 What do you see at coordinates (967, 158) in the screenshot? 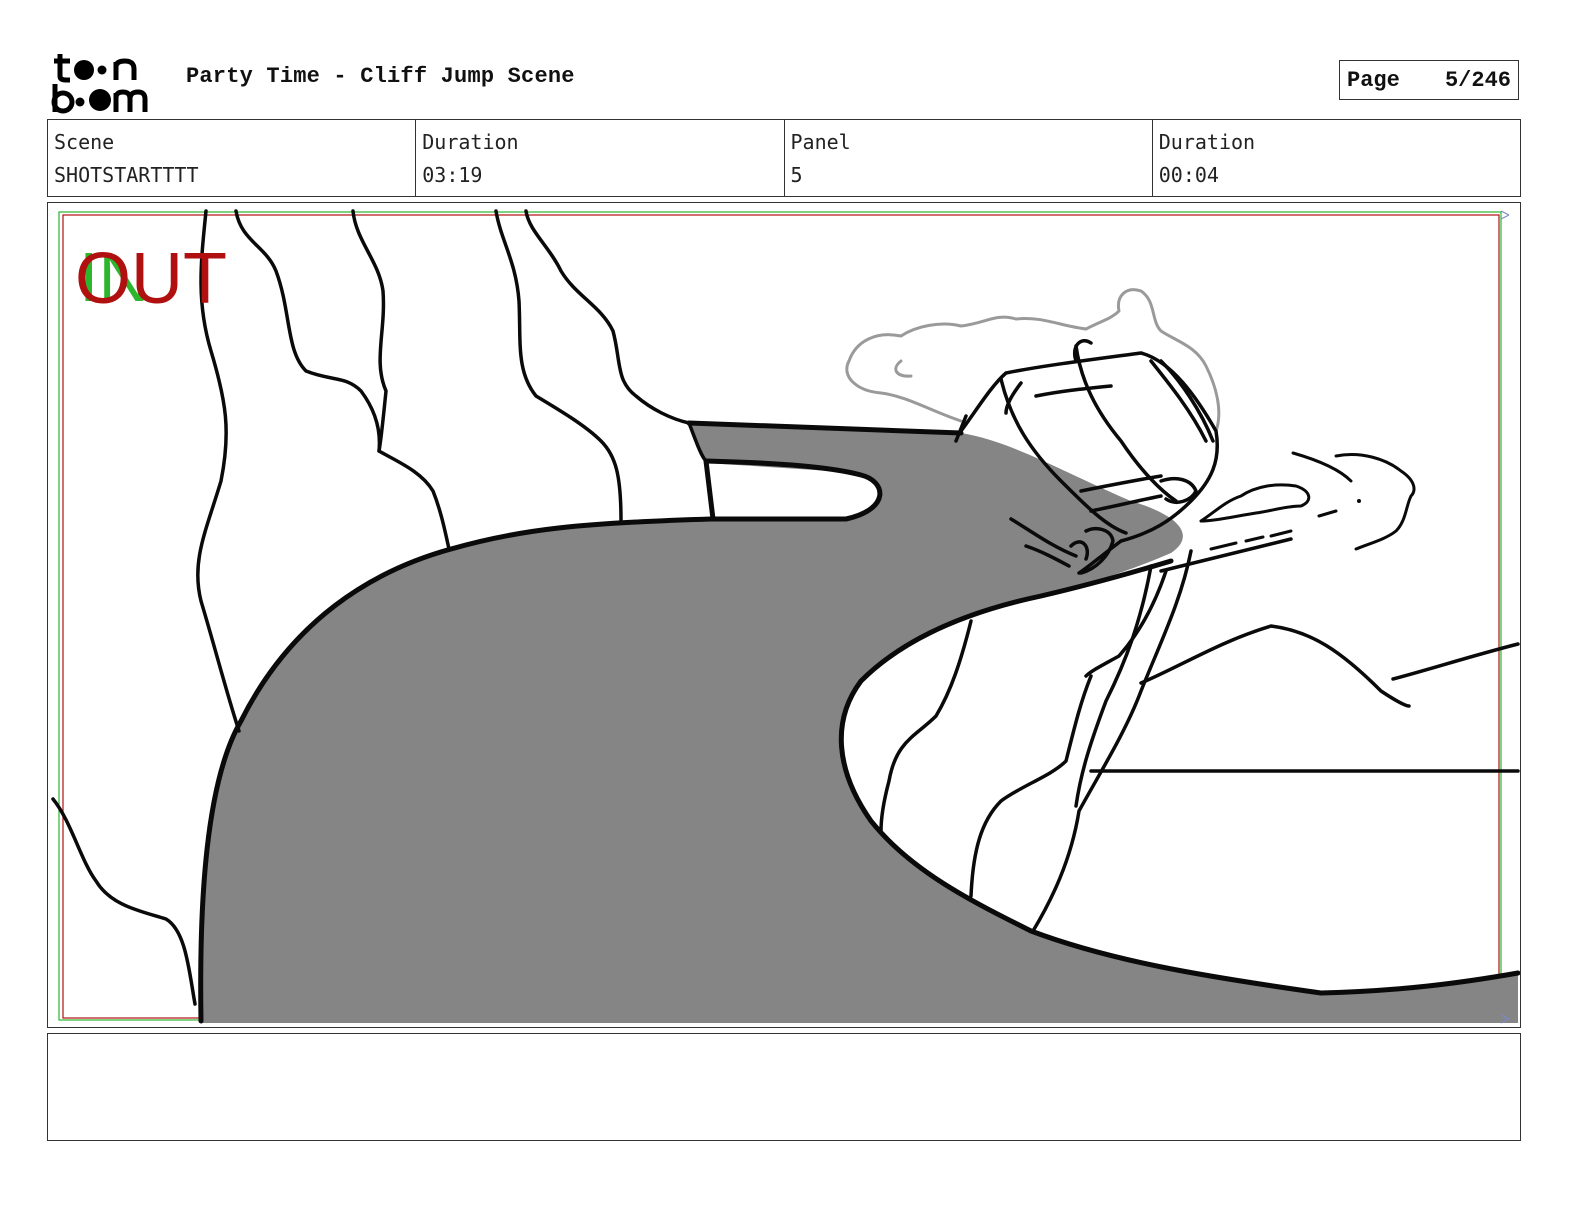
I see `panel-cell: Panel 5` at bounding box center [967, 158].